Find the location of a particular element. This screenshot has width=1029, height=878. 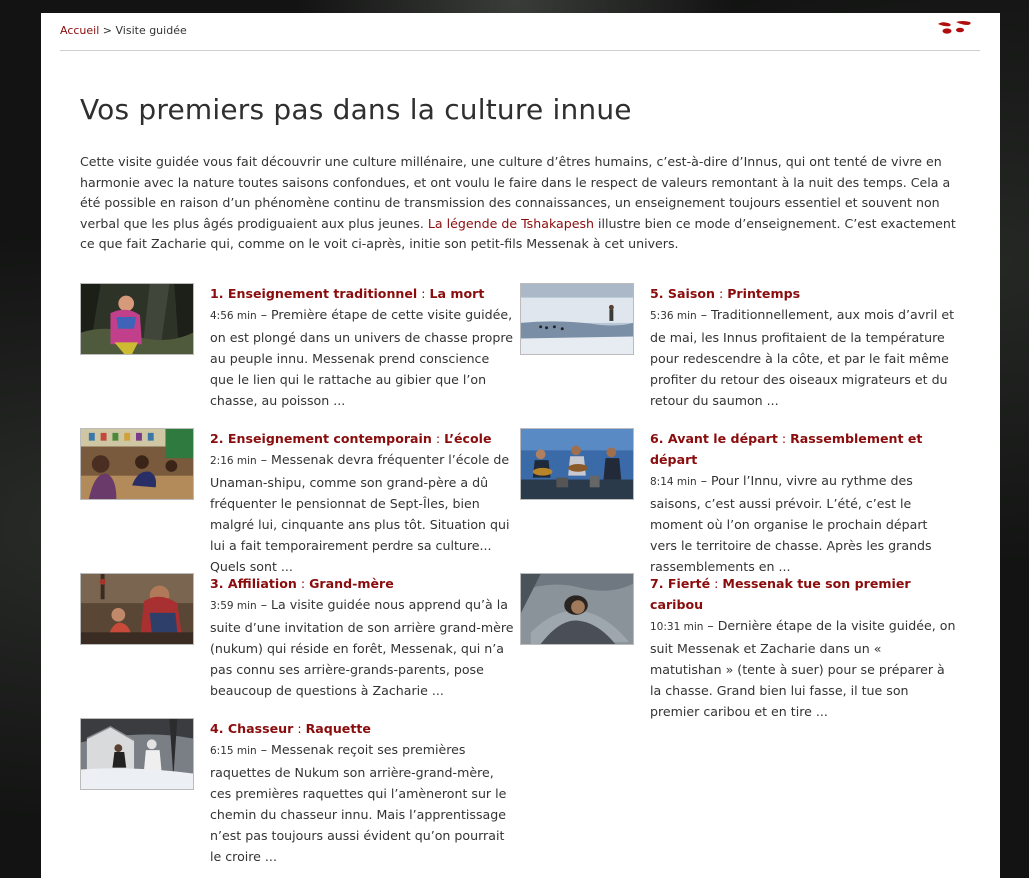

video-title-main: 5. Saison is located at coordinates (682, 293).